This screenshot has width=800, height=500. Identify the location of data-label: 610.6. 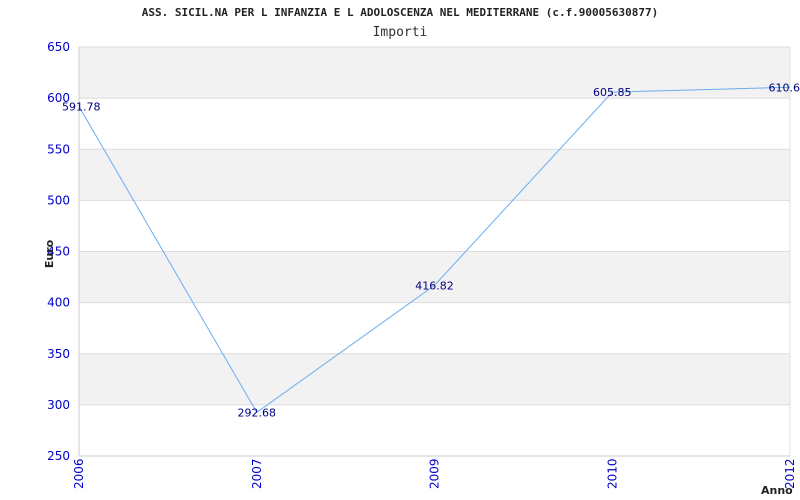
(784, 87).